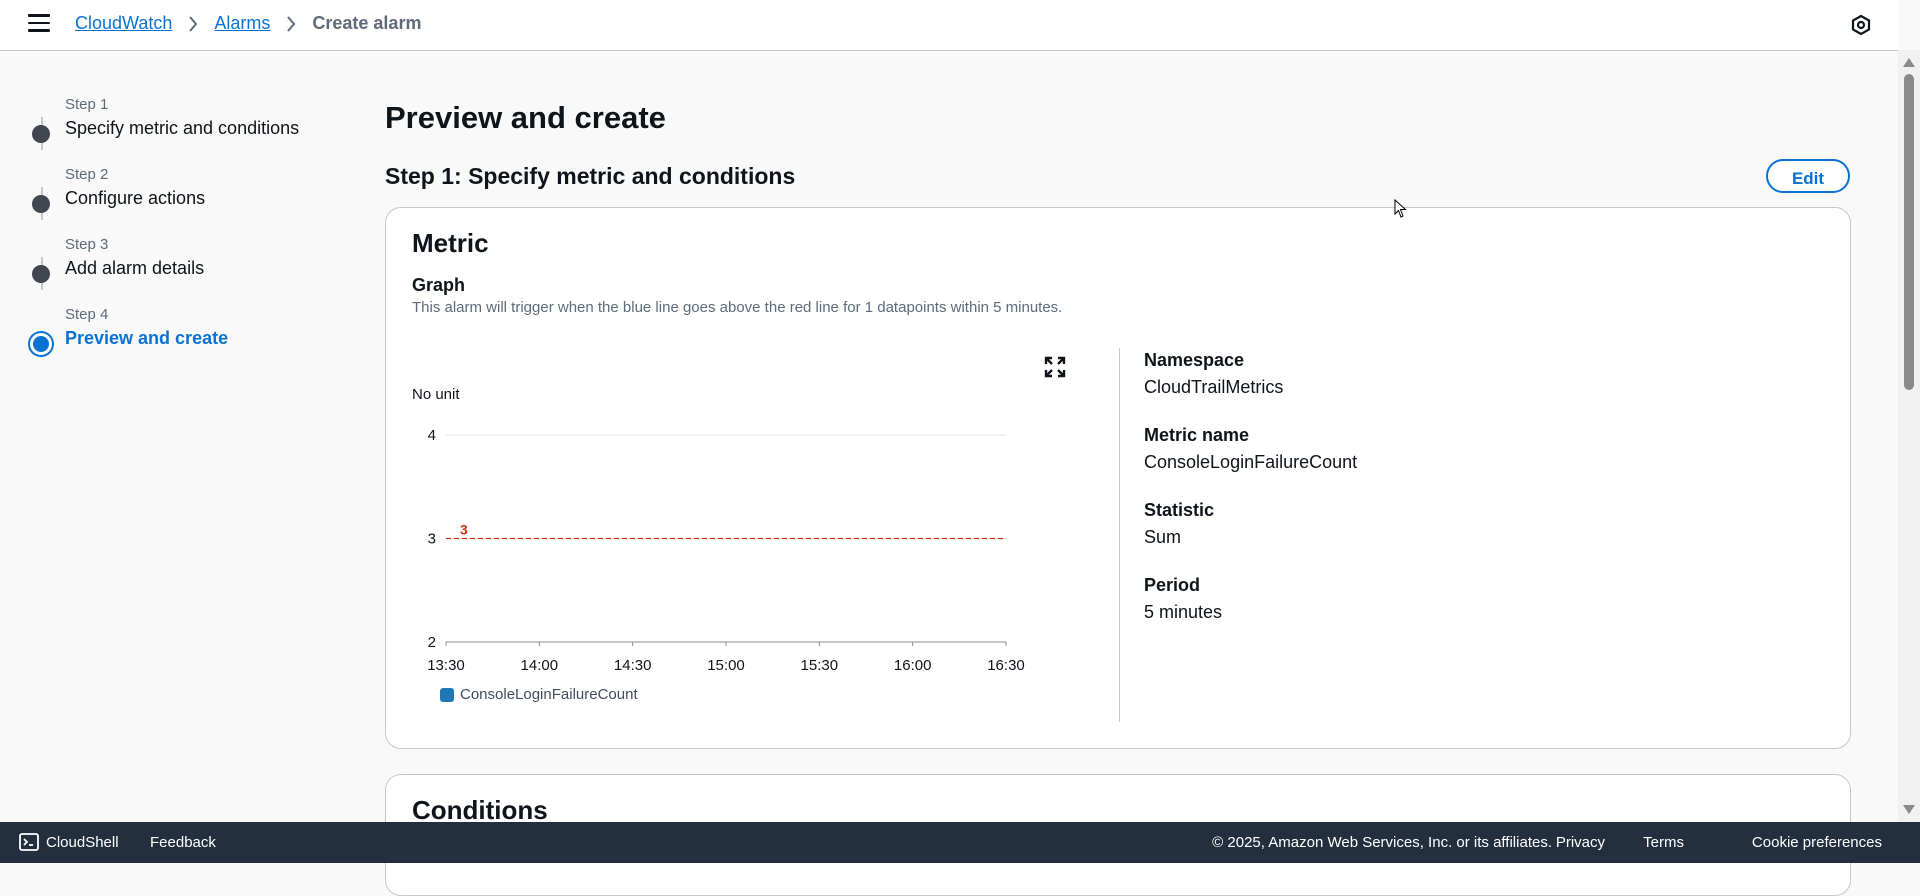 The width and height of the screenshot is (1920, 896). What do you see at coordinates (183, 842) in the screenshot?
I see `feedback-link: Feedback` at bounding box center [183, 842].